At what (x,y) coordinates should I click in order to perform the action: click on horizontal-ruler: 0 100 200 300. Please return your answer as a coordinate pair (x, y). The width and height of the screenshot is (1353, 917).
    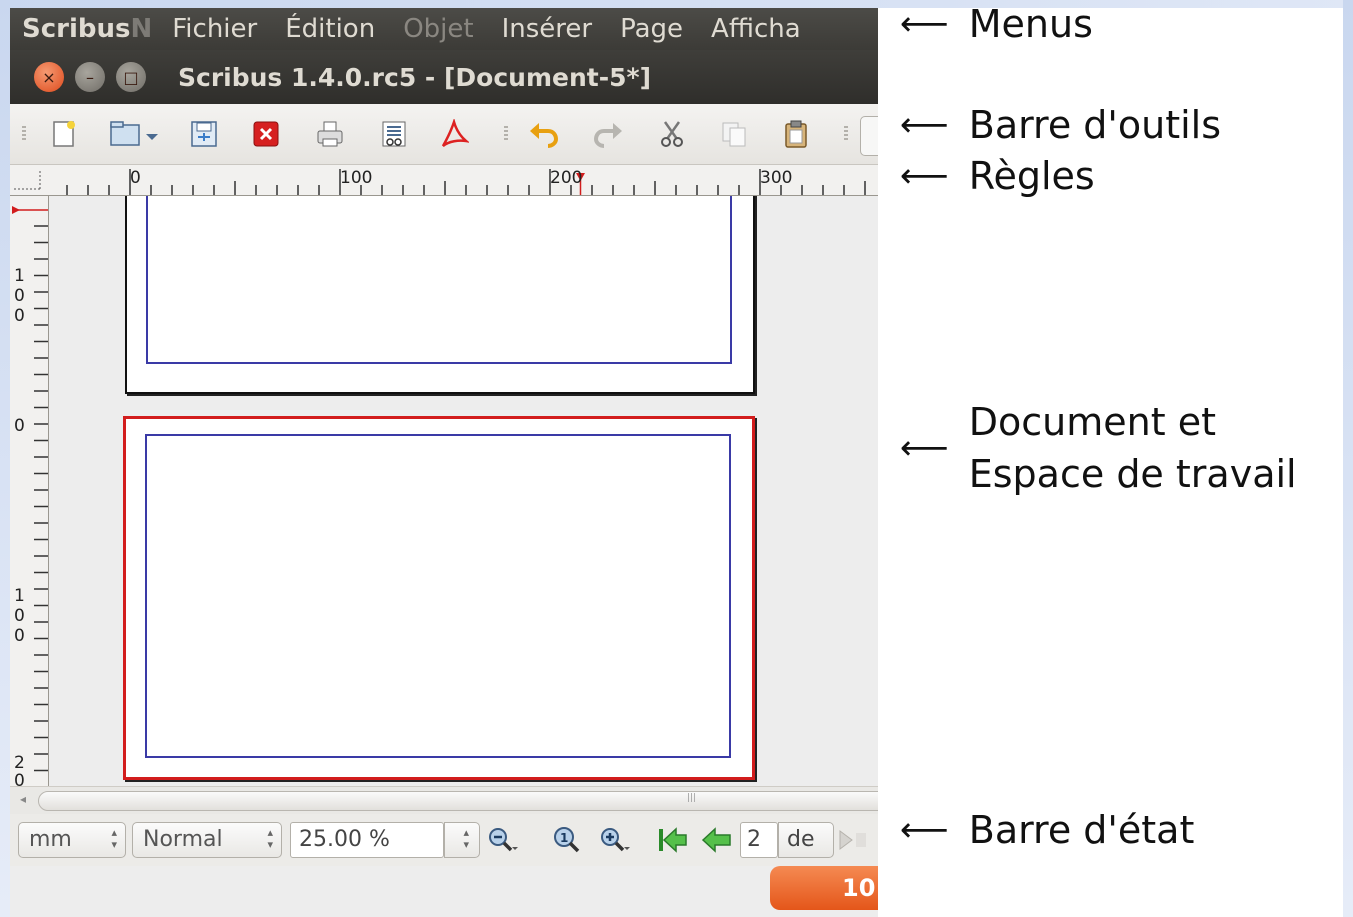
    Looking at the image, I should click on (444, 180).